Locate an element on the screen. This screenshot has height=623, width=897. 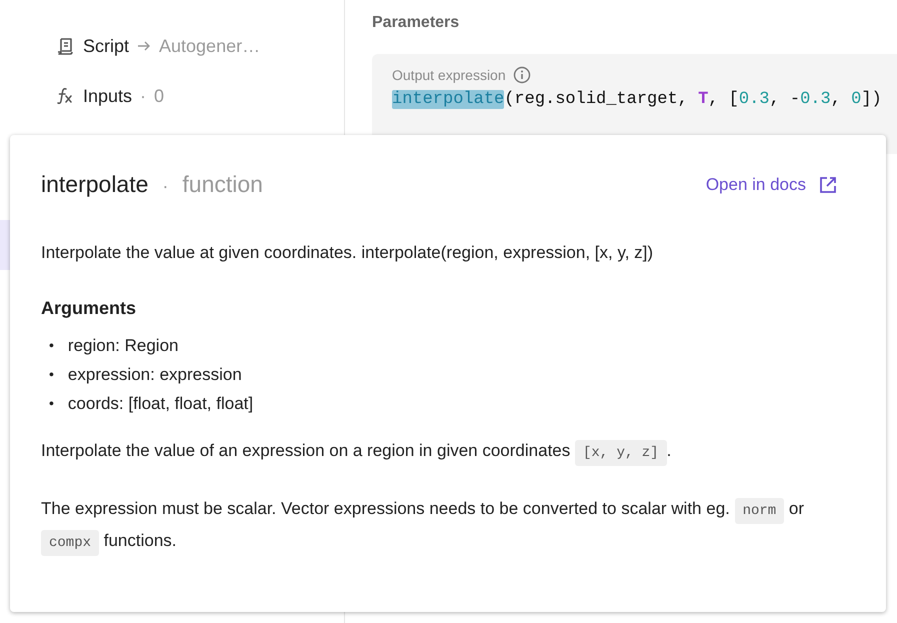
count: 0 is located at coordinates (159, 96).